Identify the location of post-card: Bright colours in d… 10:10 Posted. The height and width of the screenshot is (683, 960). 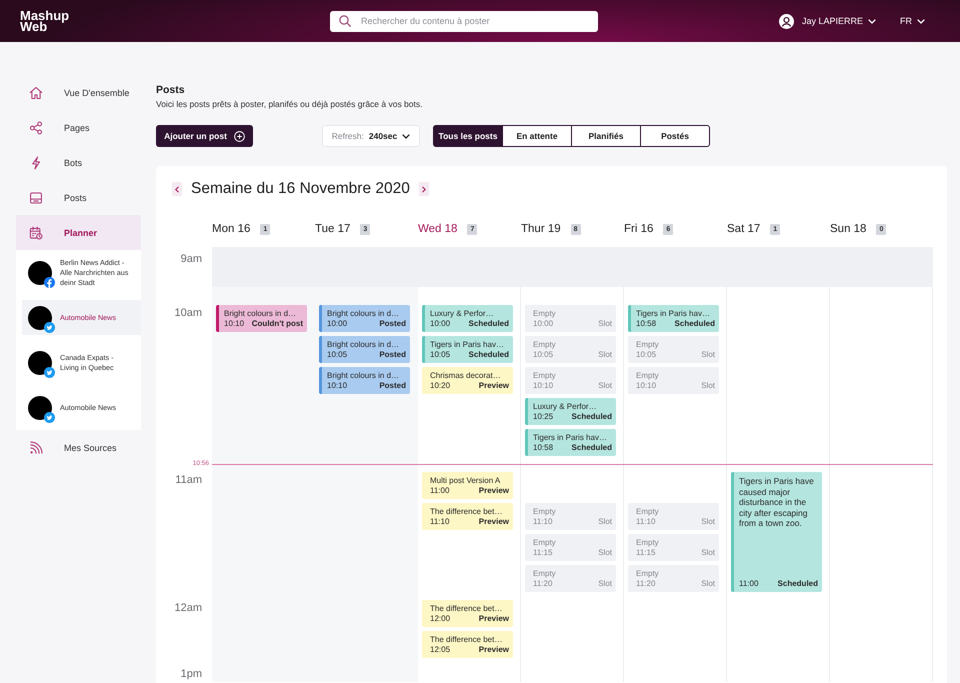
(364, 380).